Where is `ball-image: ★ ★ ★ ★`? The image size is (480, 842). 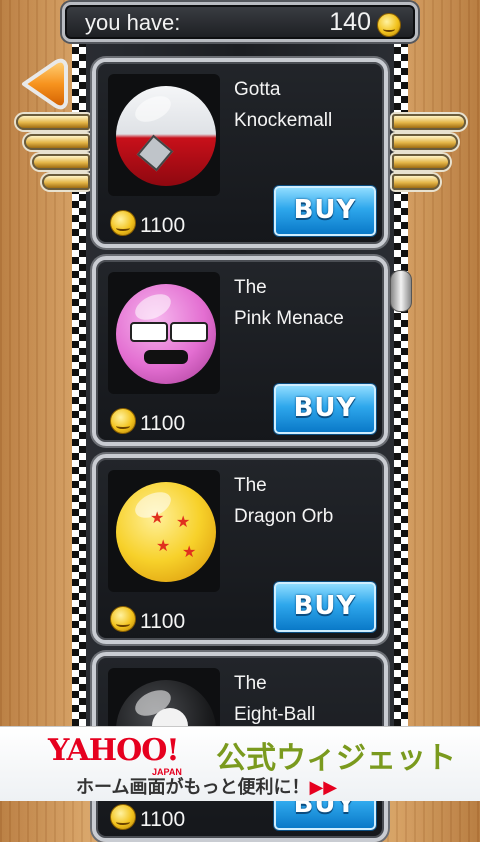 ball-image: ★ ★ ★ ★ is located at coordinates (166, 532).